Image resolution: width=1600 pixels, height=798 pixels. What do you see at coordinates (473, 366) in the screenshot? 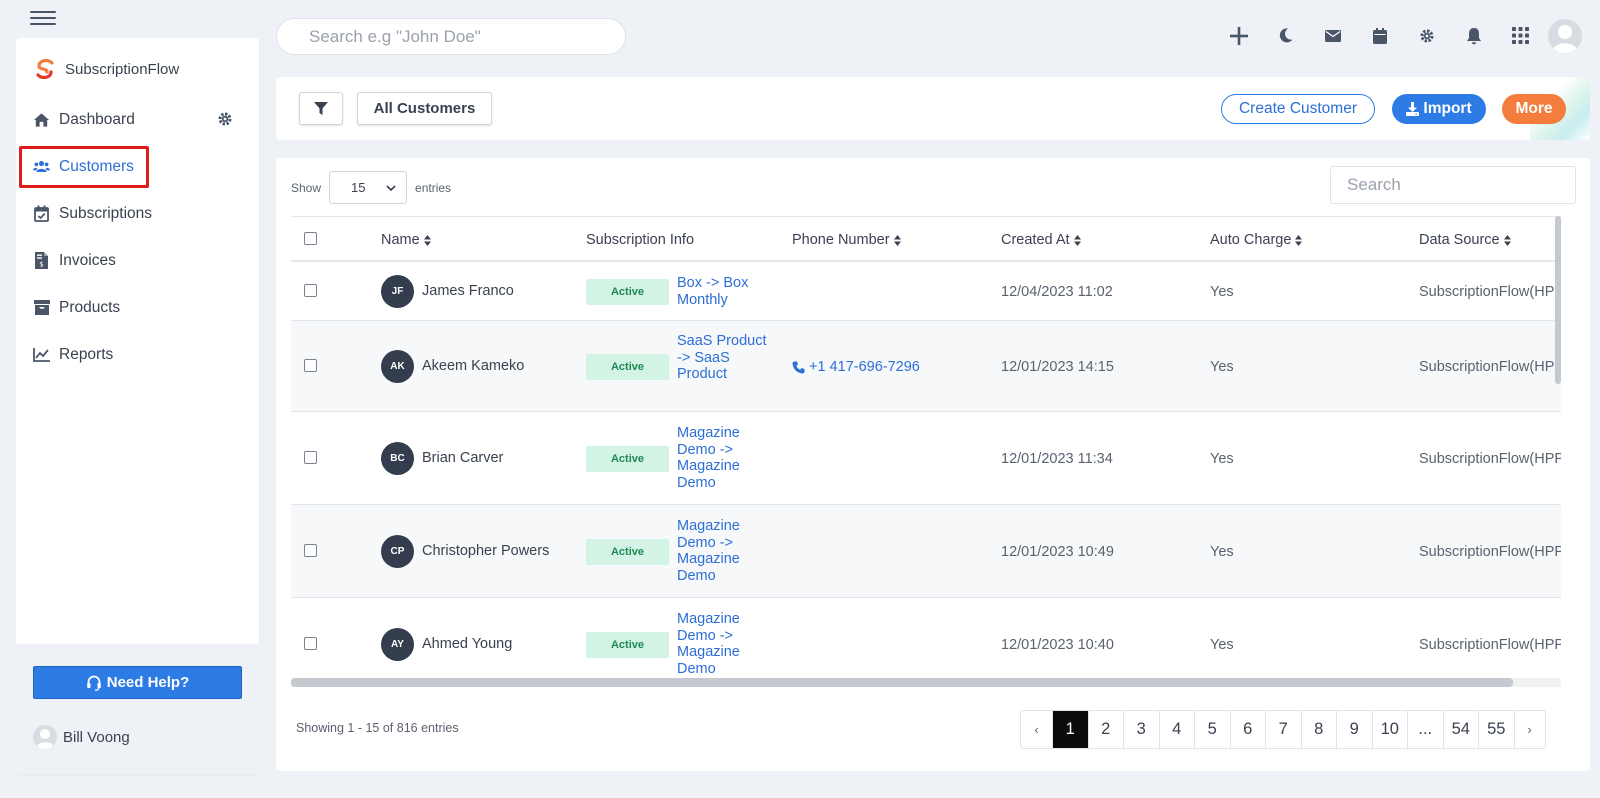
I see `customer-name: Akeem Kameko` at bounding box center [473, 366].